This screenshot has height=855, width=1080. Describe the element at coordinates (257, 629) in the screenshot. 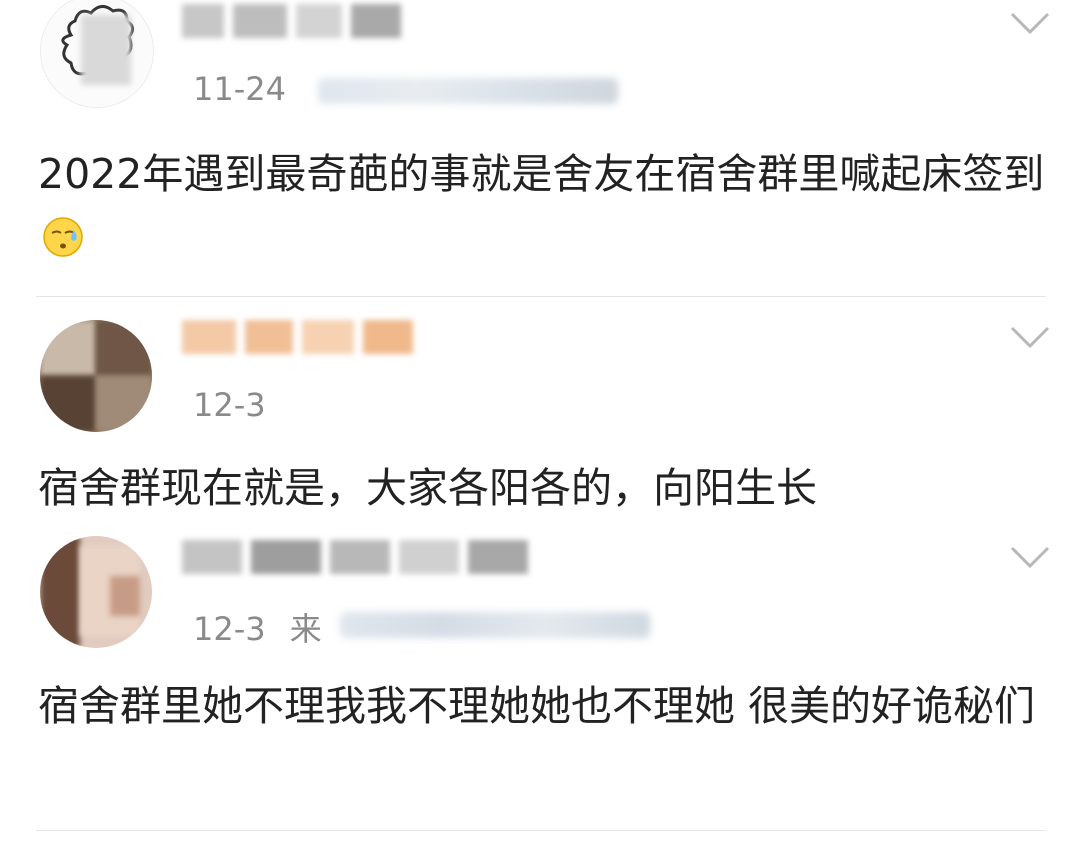

I see `comment-date: 12-3 来` at that location.